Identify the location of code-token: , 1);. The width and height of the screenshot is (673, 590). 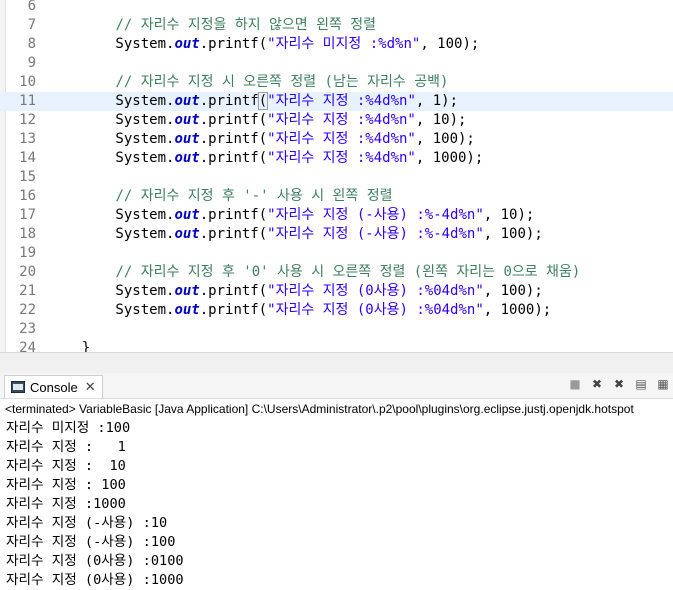
(437, 101).